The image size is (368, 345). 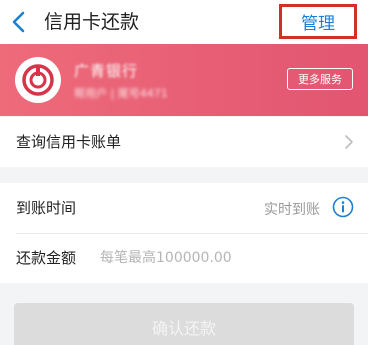 What do you see at coordinates (192, 233) in the screenshot?
I see `divider` at bounding box center [192, 233].